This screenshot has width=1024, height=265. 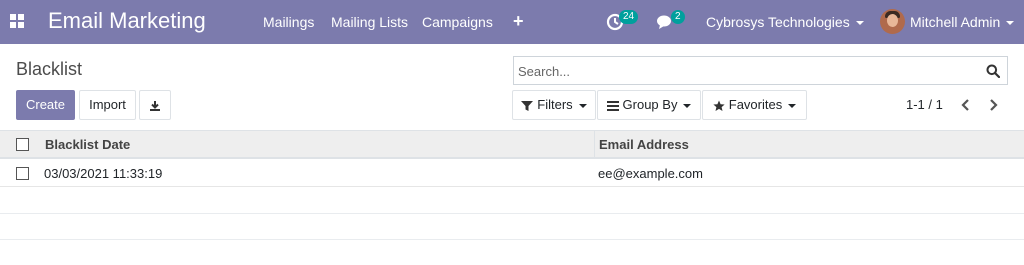 What do you see at coordinates (518, 21) in the screenshot?
I see `plus-icon: +` at bounding box center [518, 21].